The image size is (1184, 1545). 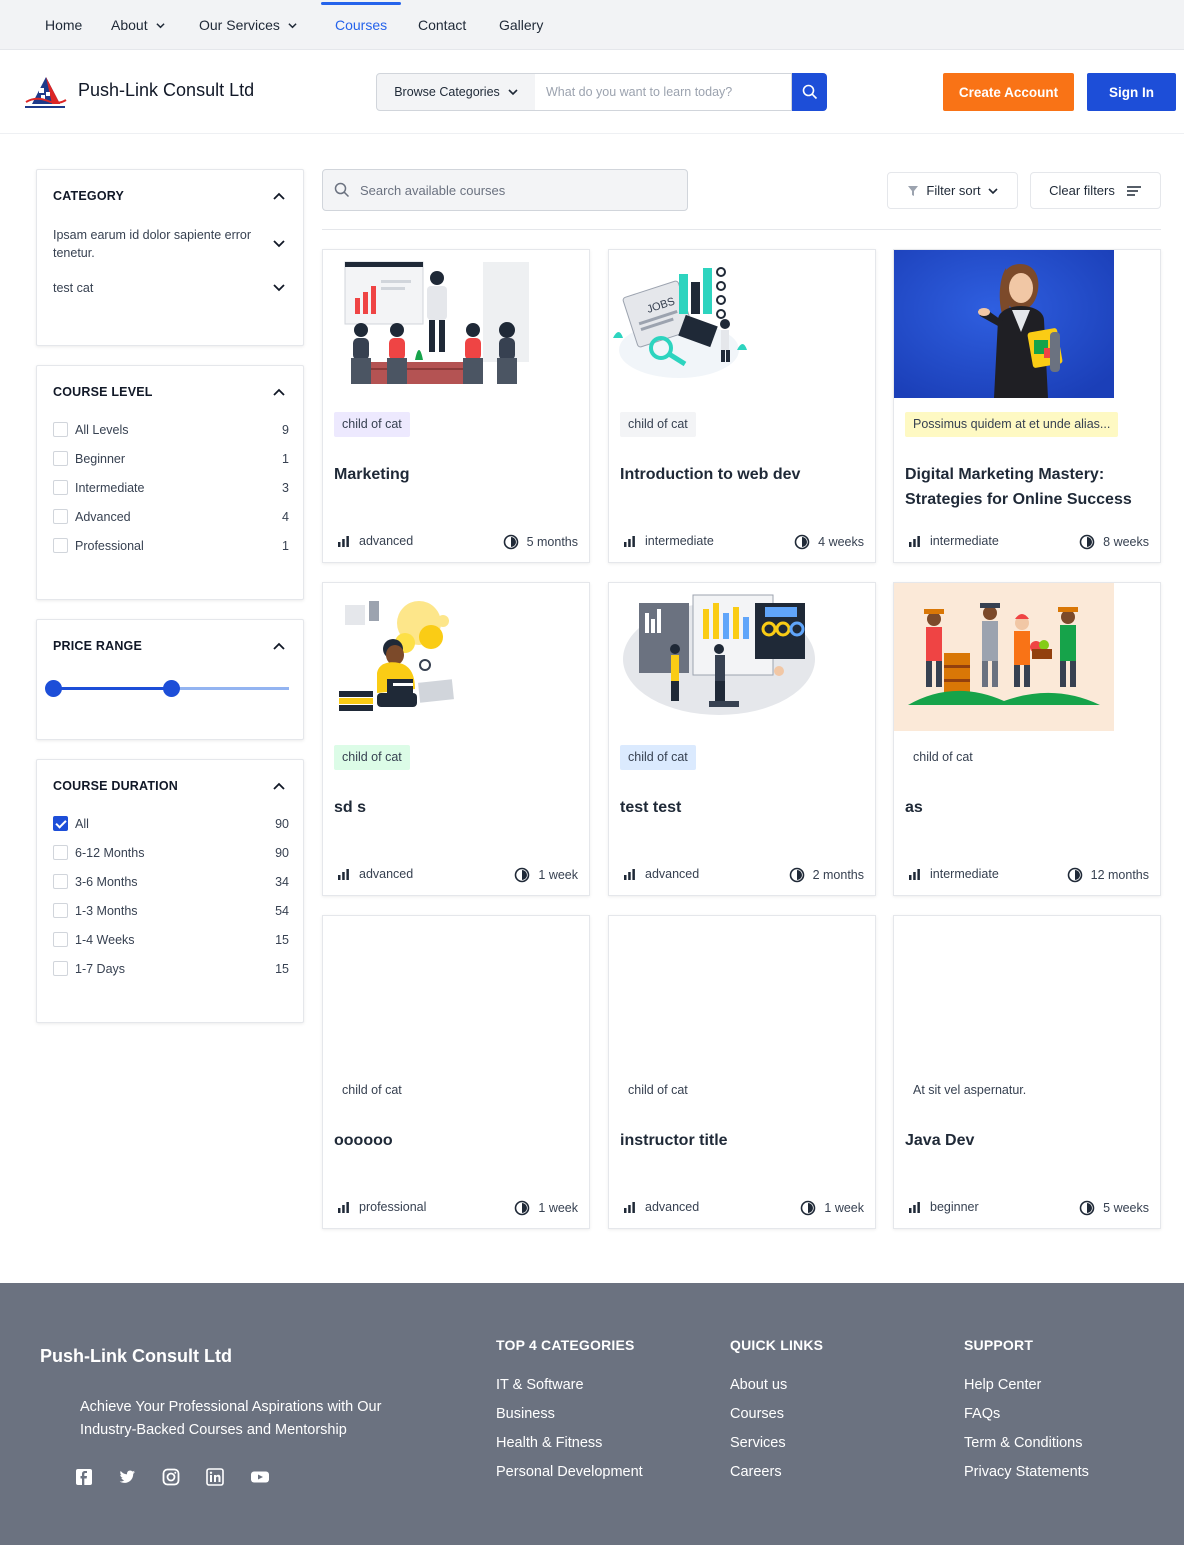 What do you see at coordinates (282, 911) in the screenshot?
I see `option-count: 54` at bounding box center [282, 911].